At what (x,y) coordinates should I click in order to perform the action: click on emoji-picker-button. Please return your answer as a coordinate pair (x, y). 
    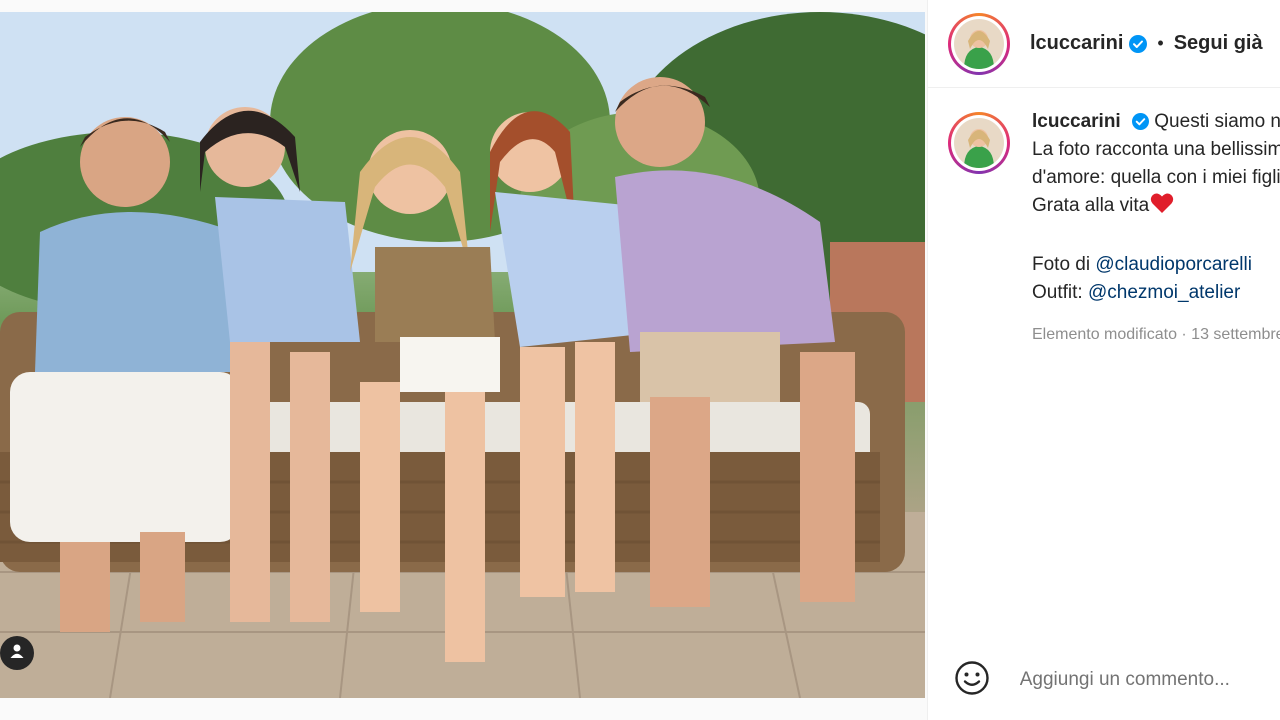
    Looking at the image, I should click on (972, 680).